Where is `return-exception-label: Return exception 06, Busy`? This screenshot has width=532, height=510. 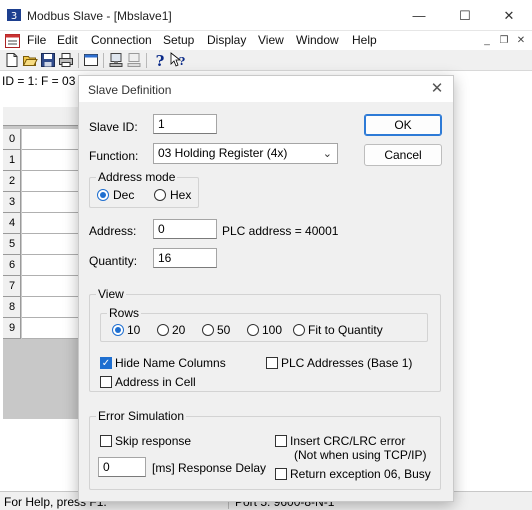 return-exception-label: Return exception 06, Busy is located at coordinates (360, 474).